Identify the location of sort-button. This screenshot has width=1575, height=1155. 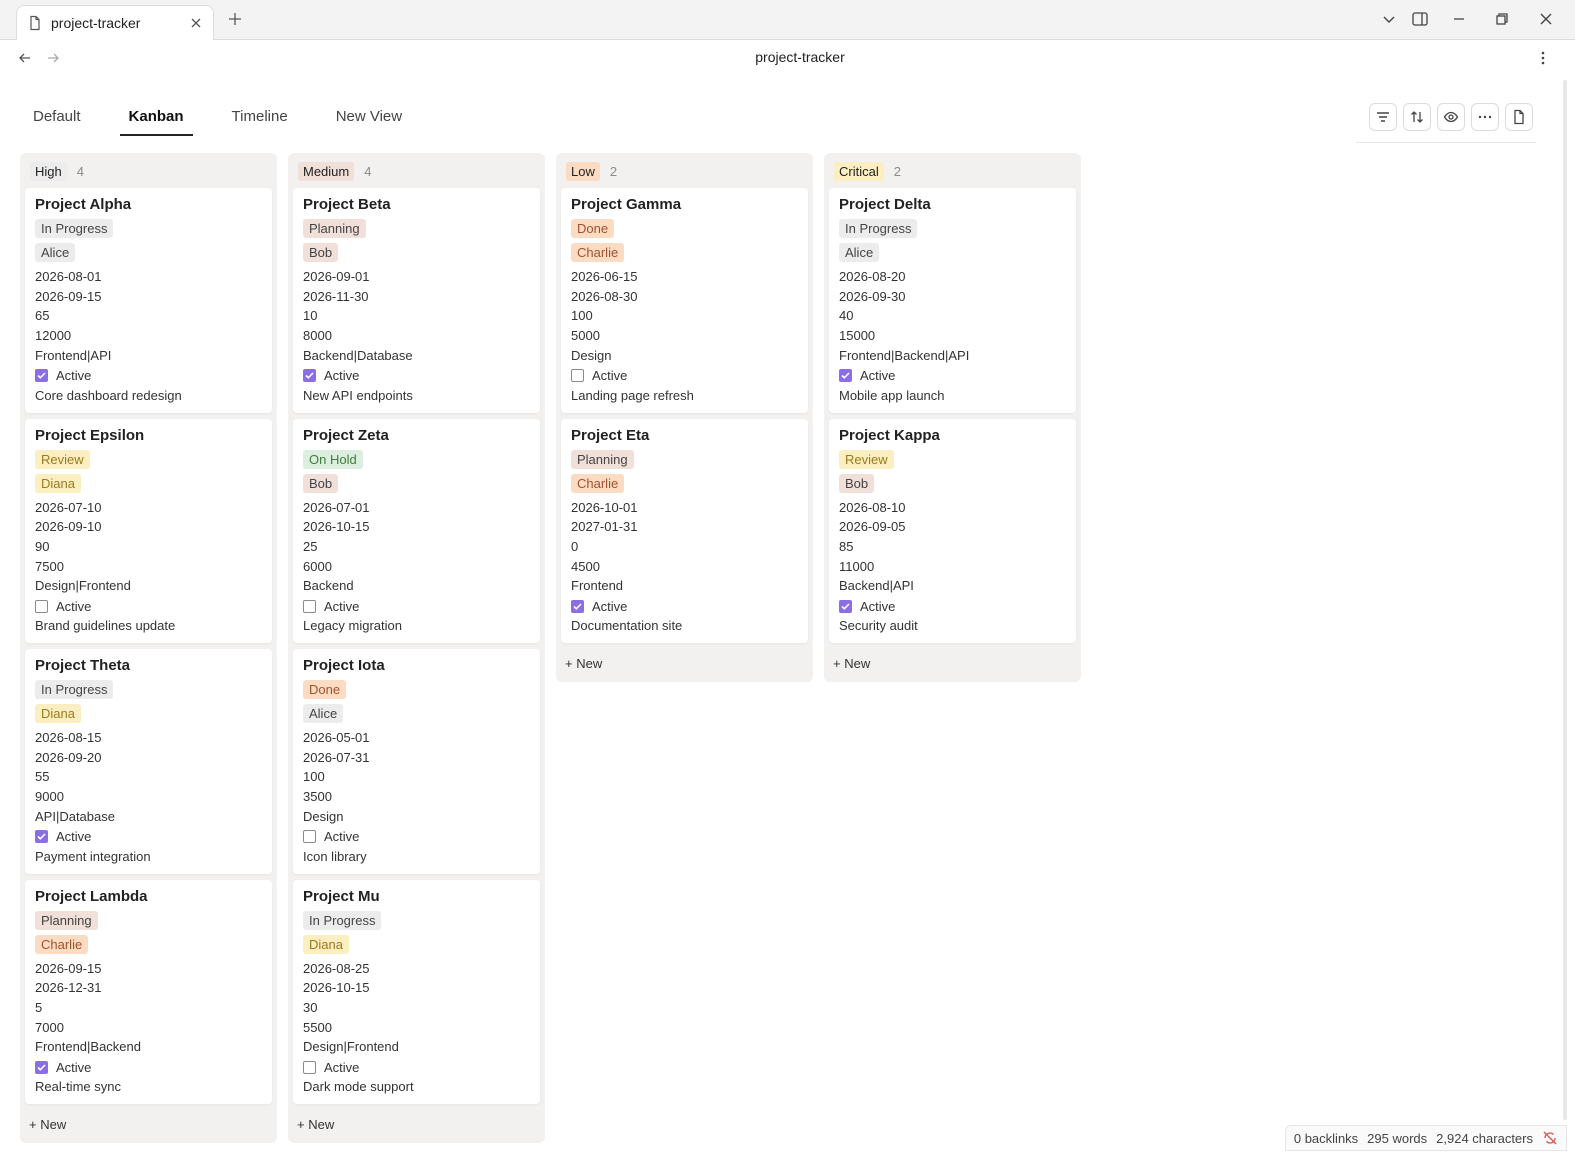
(1417, 117).